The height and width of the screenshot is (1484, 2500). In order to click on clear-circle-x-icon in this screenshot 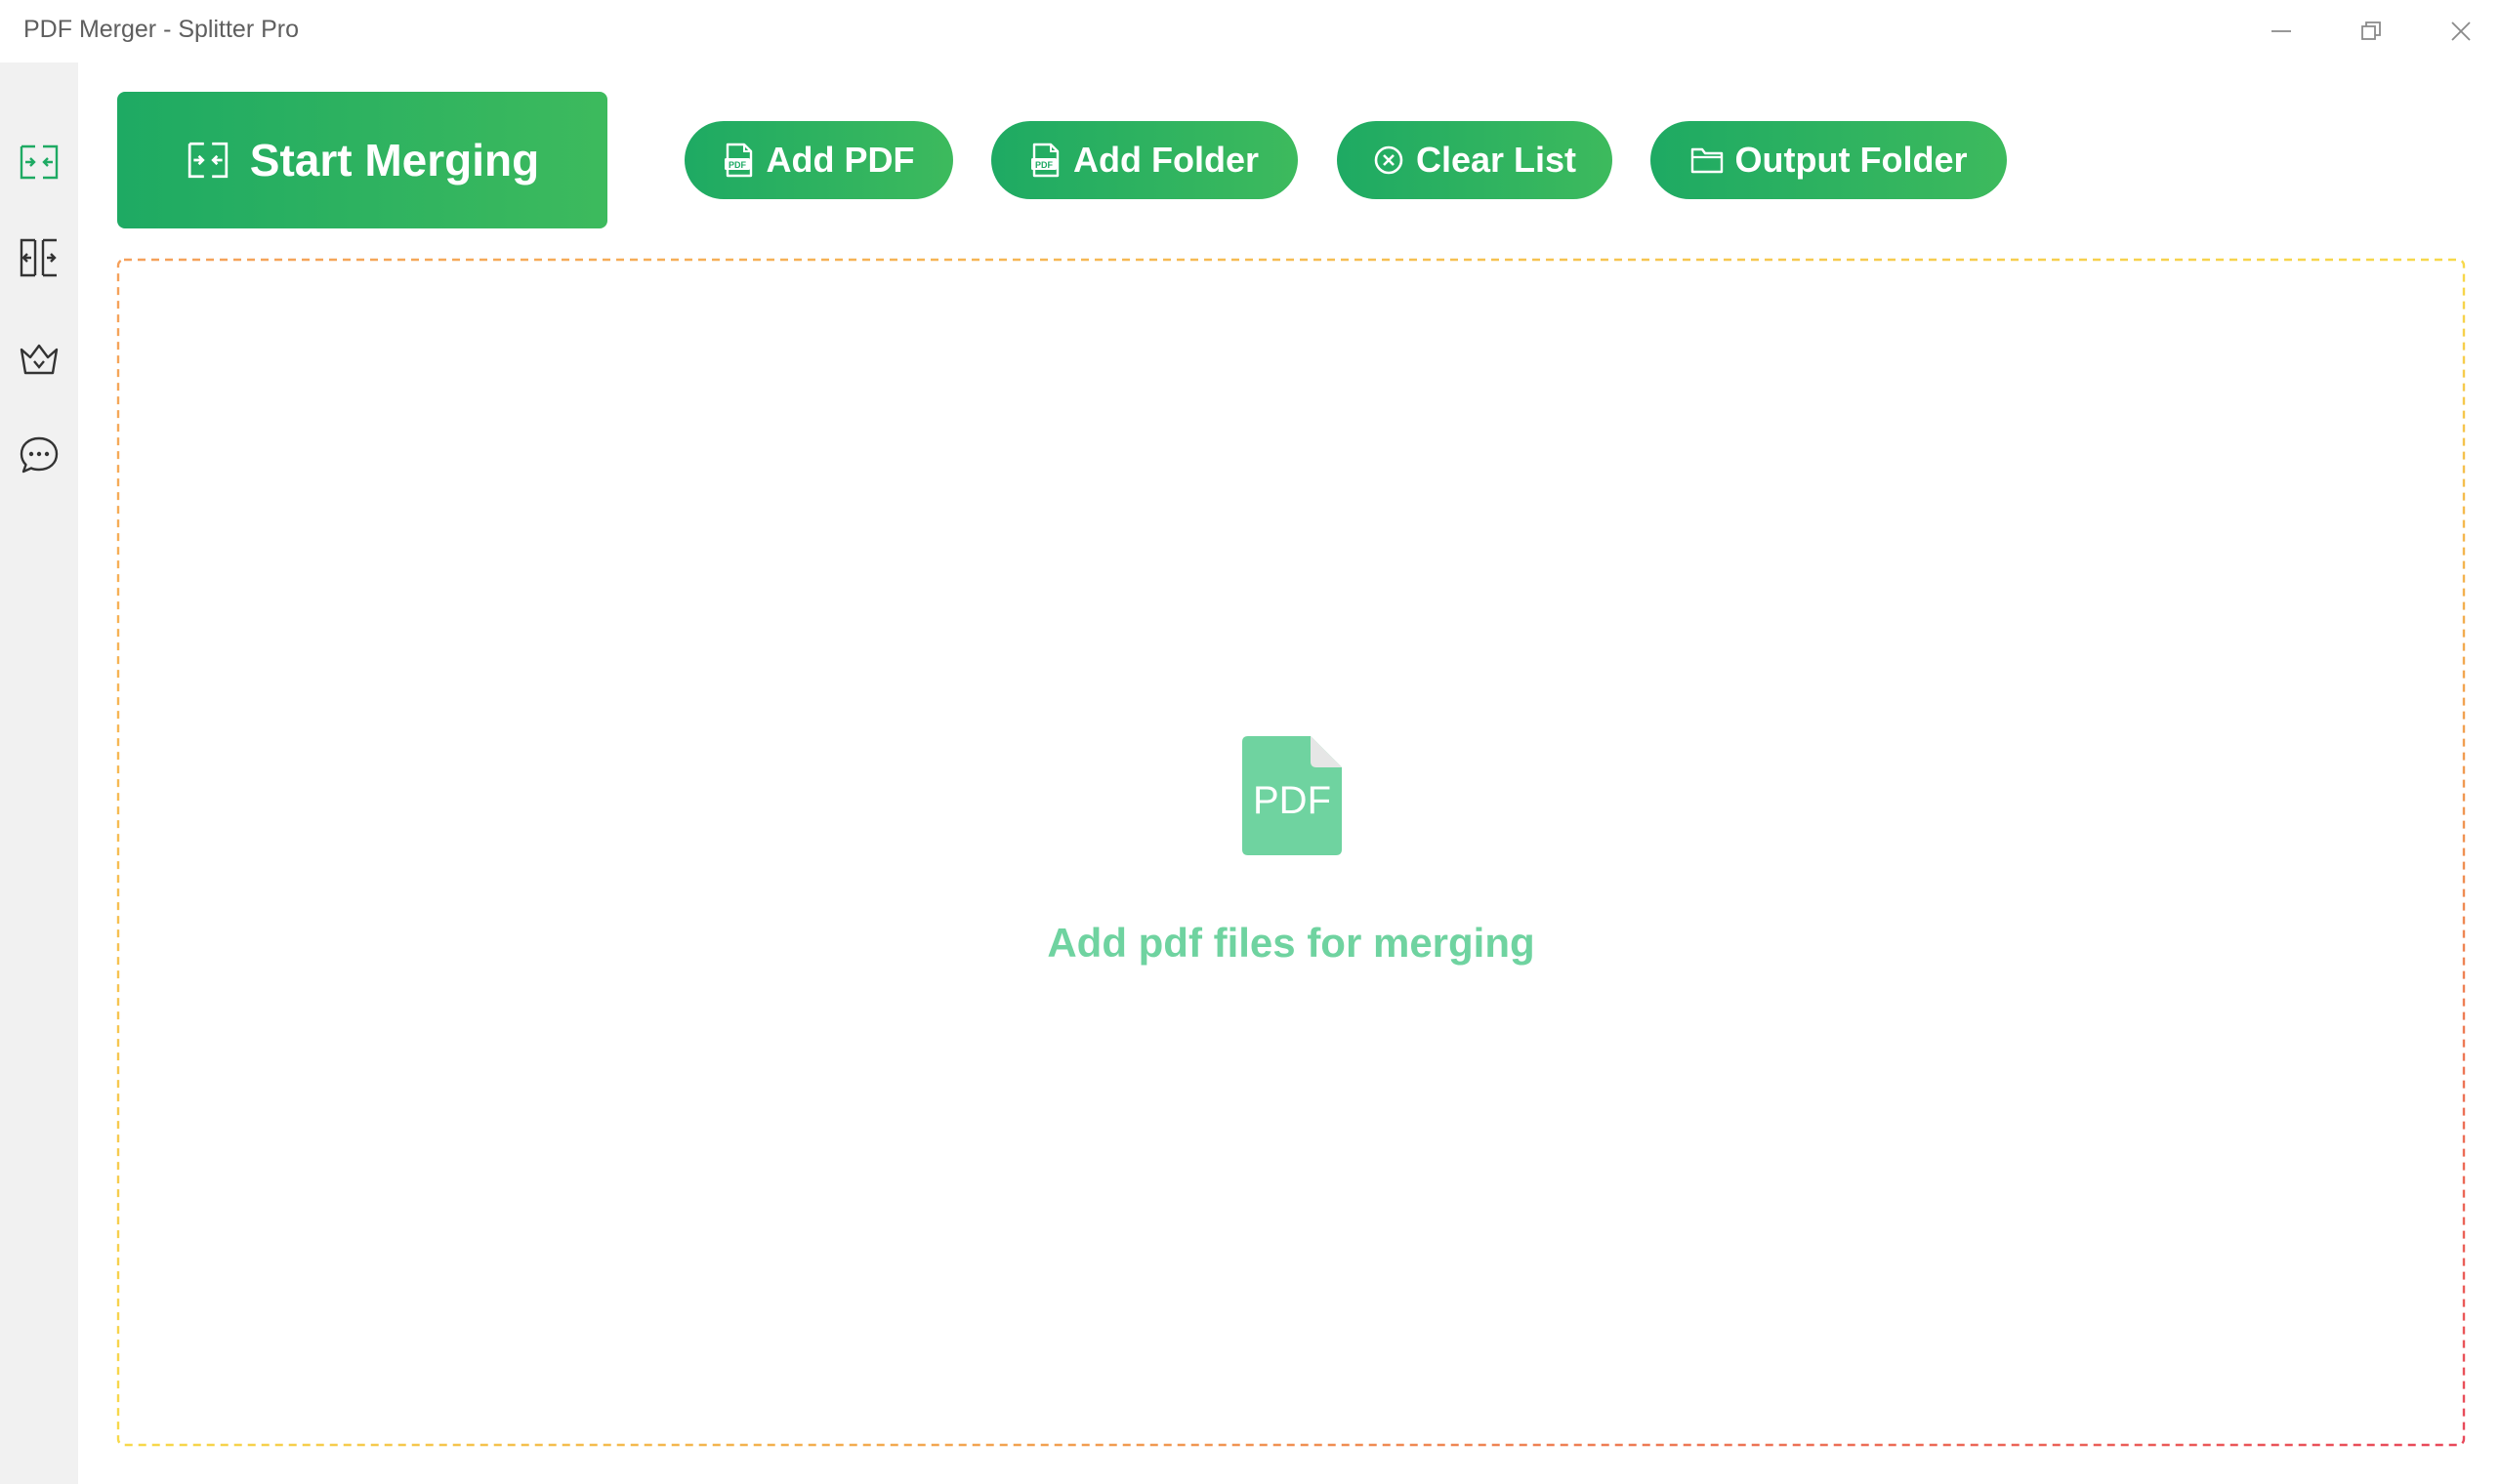, I will do `click(1388, 160)`.